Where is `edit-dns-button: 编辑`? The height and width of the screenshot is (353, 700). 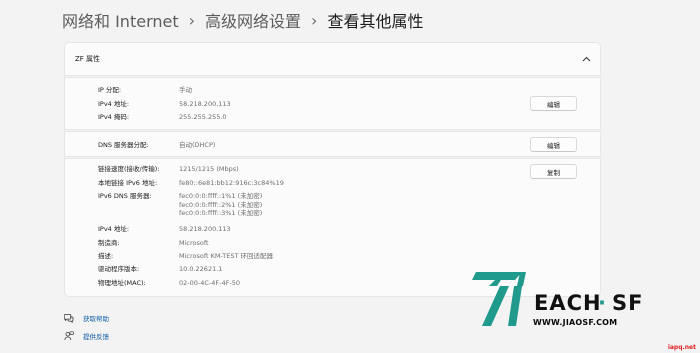
edit-dns-button: 编辑 is located at coordinates (553, 144).